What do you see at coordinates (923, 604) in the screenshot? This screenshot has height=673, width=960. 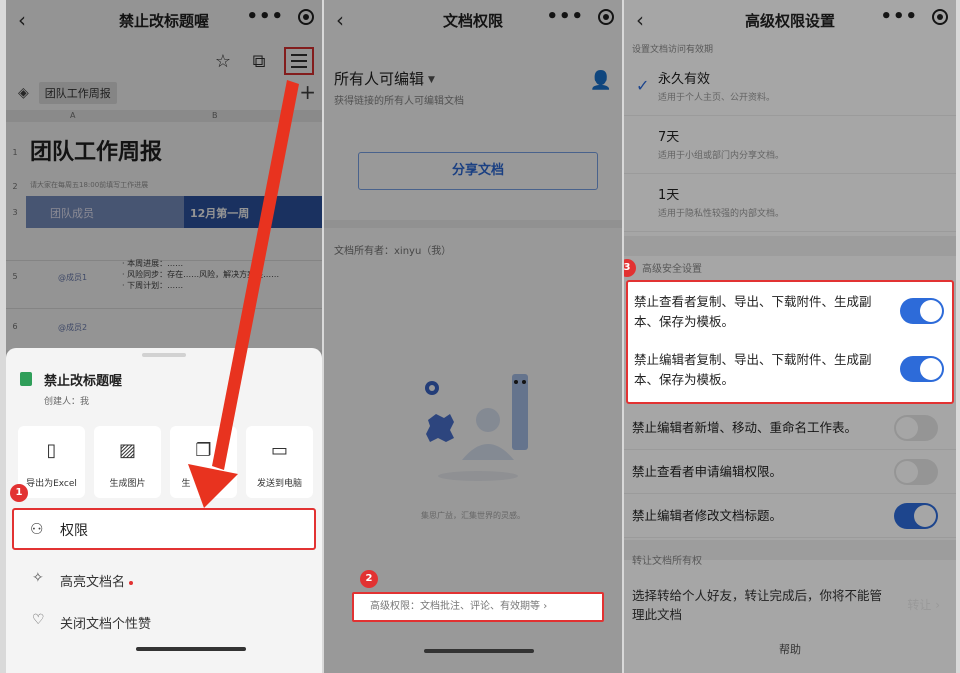 I see `transfer-button: 转让 ›` at bounding box center [923, 604].